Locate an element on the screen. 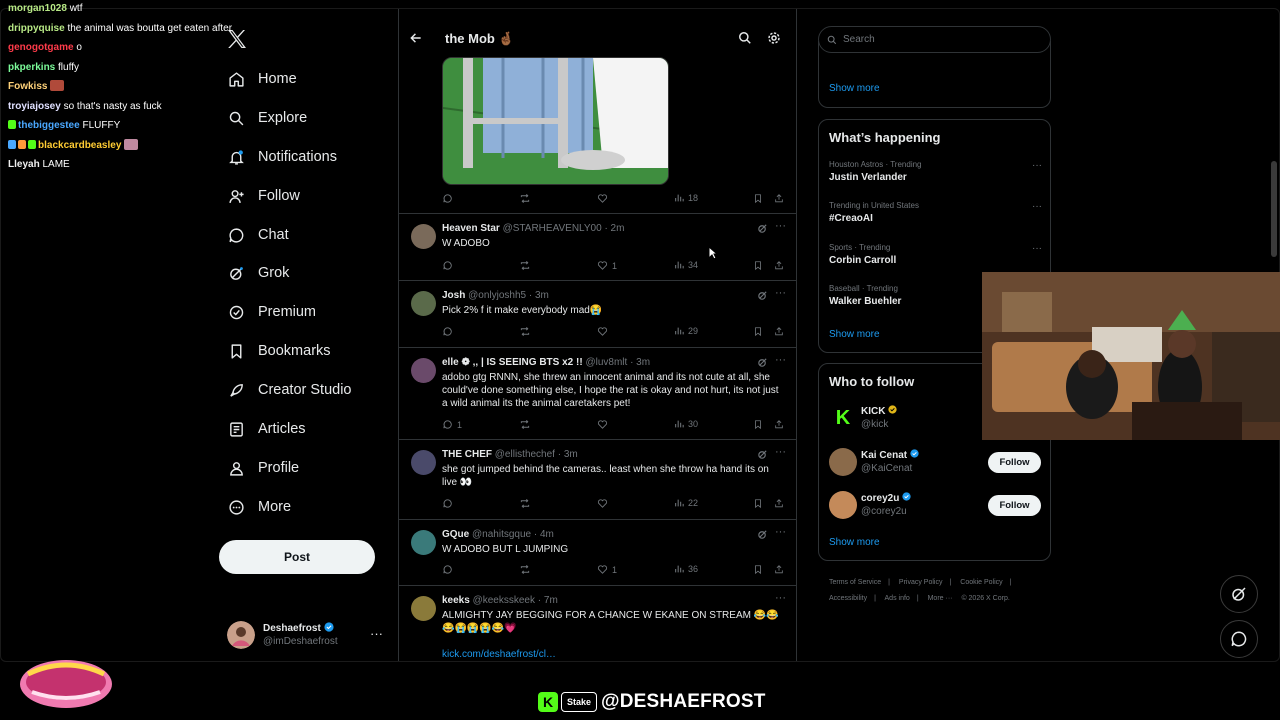  account-switcher: Deshaefrost @imDeshaefrost ··· is located at coordinates (307, 635).